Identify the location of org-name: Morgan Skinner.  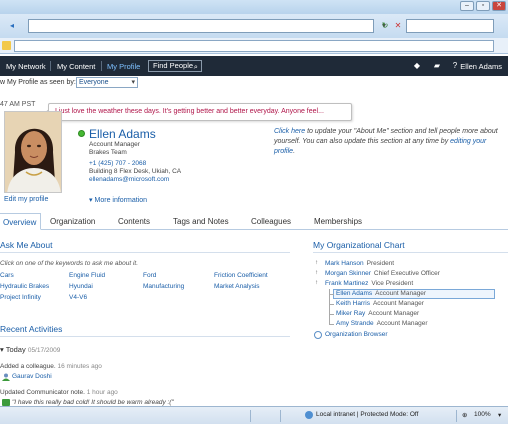
(348, 273).